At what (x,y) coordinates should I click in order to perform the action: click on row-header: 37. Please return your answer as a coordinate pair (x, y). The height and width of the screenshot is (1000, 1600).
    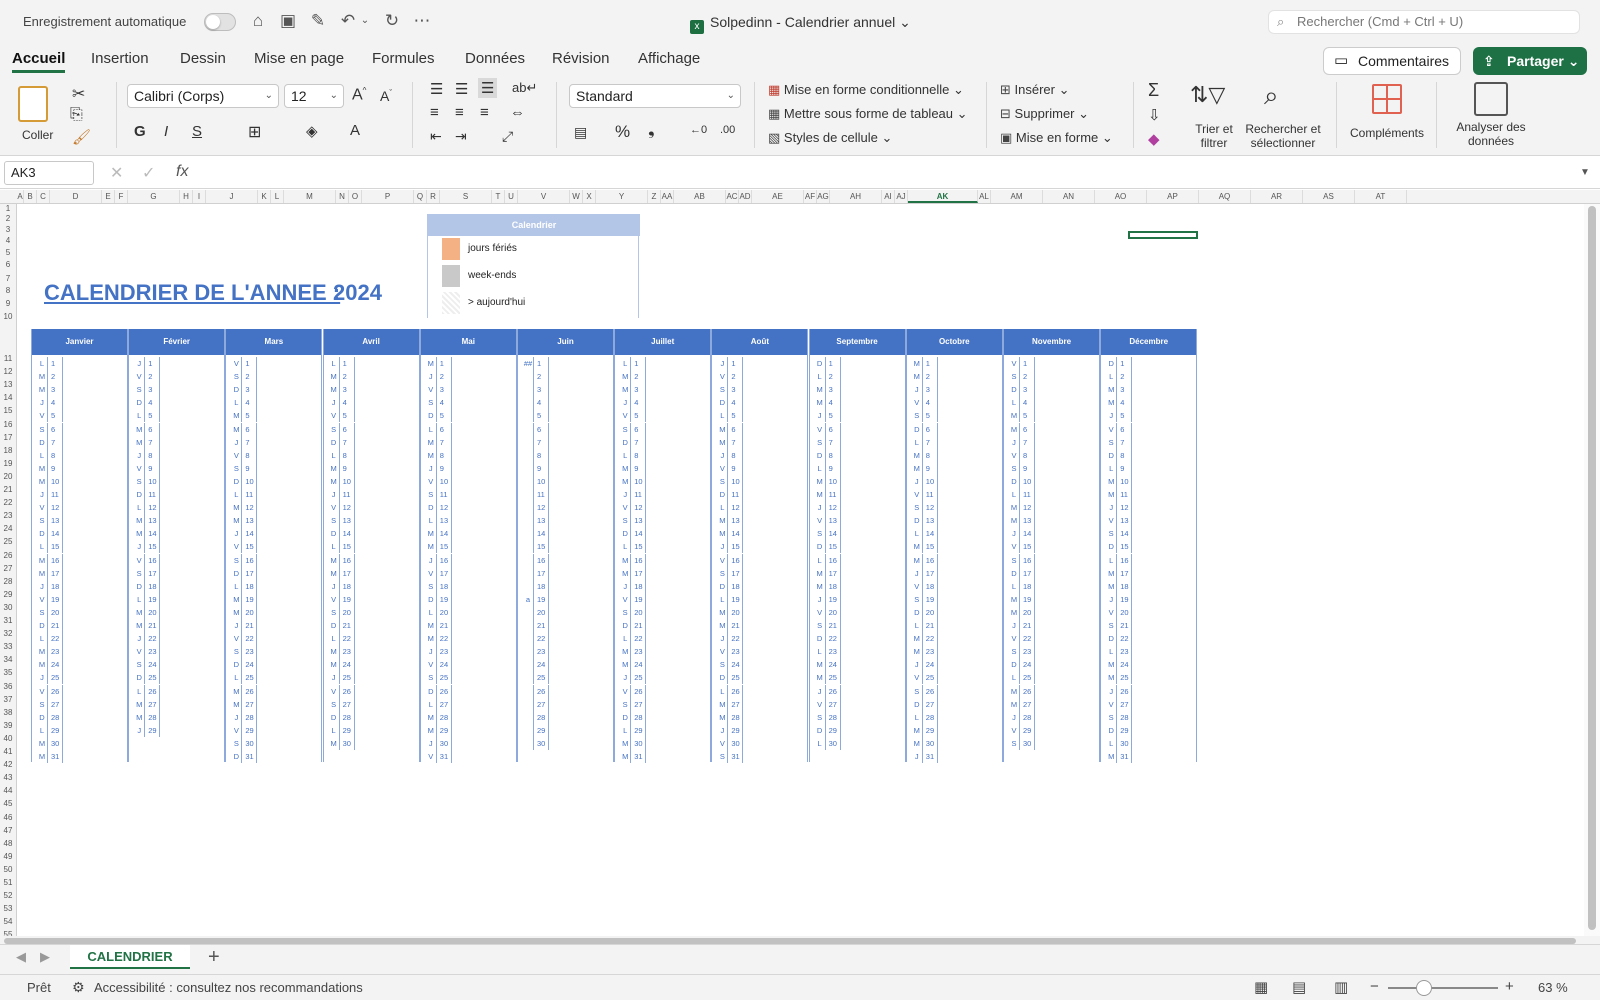
    Looking at the image, I should click on (8, 701).